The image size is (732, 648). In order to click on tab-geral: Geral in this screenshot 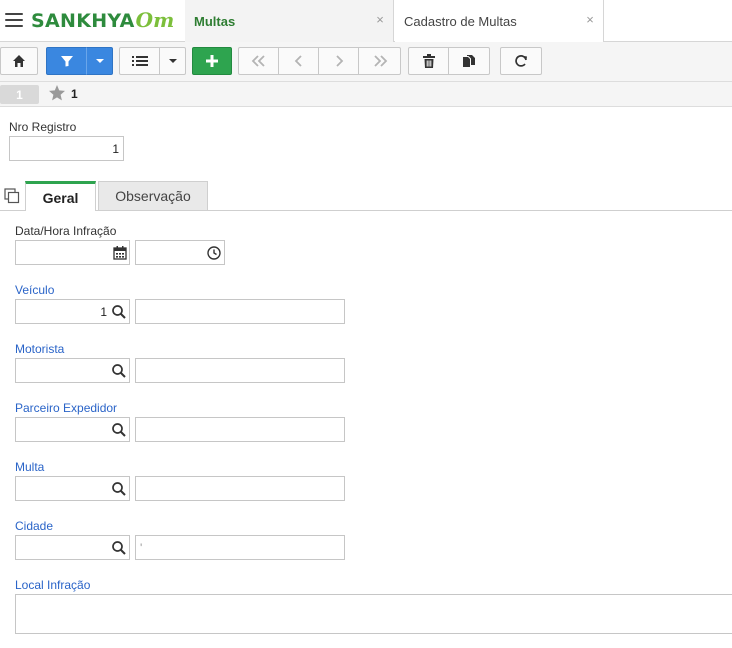, I will do `click(60, 196)`.